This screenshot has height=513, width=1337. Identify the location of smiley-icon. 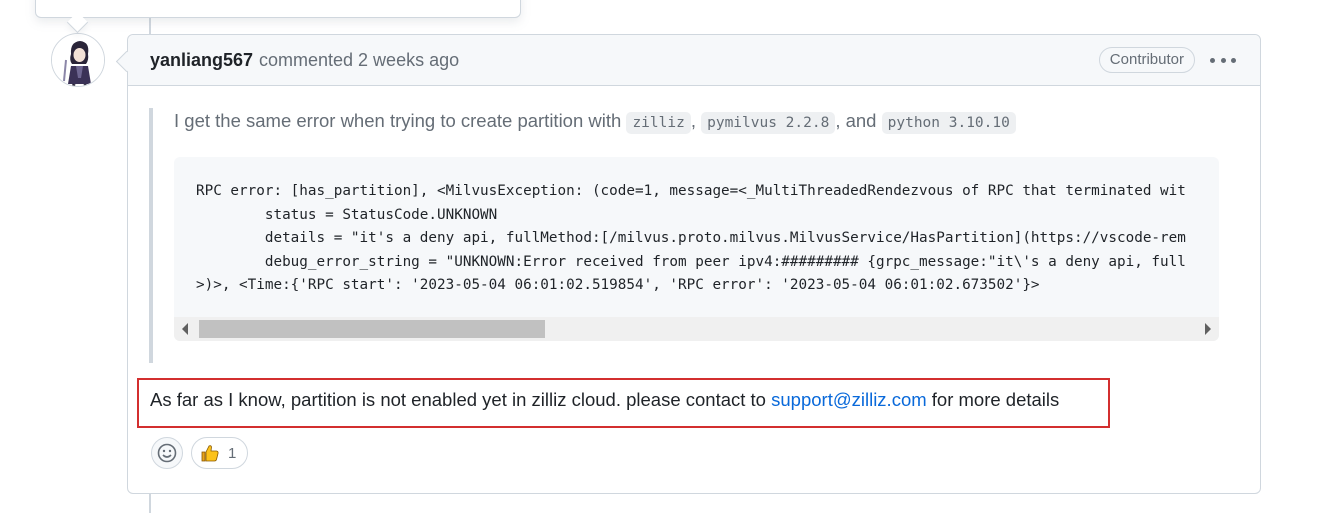
(167, 453).